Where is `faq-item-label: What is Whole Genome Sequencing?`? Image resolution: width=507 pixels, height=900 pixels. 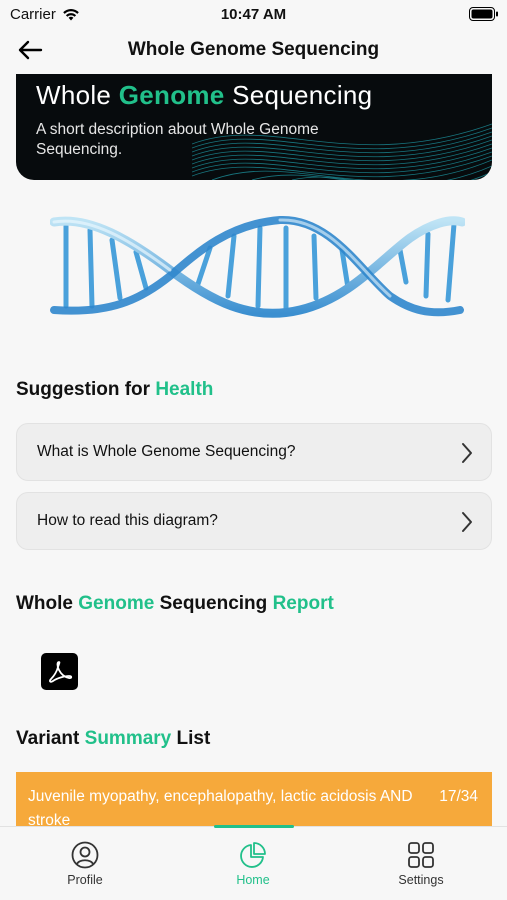 faq-item-label: What is Whole Genome Sequencing? is located at coordinates (166, 451).